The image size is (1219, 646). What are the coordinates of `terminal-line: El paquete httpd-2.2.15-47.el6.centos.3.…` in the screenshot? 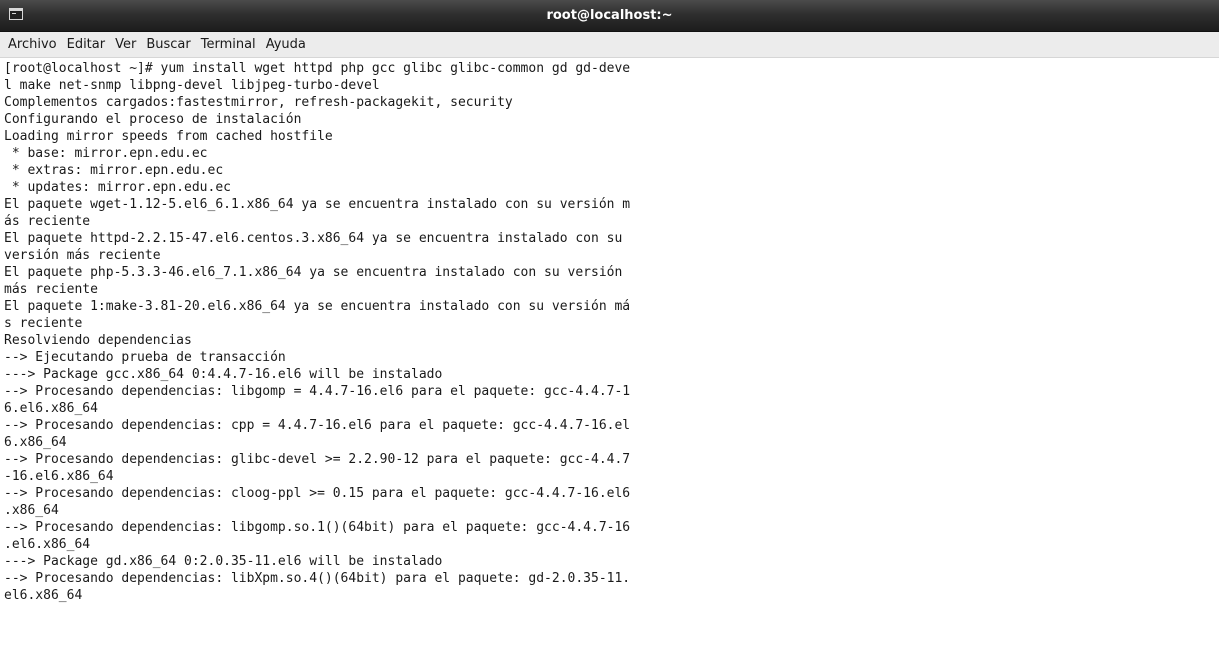 It's located at (313, 238).